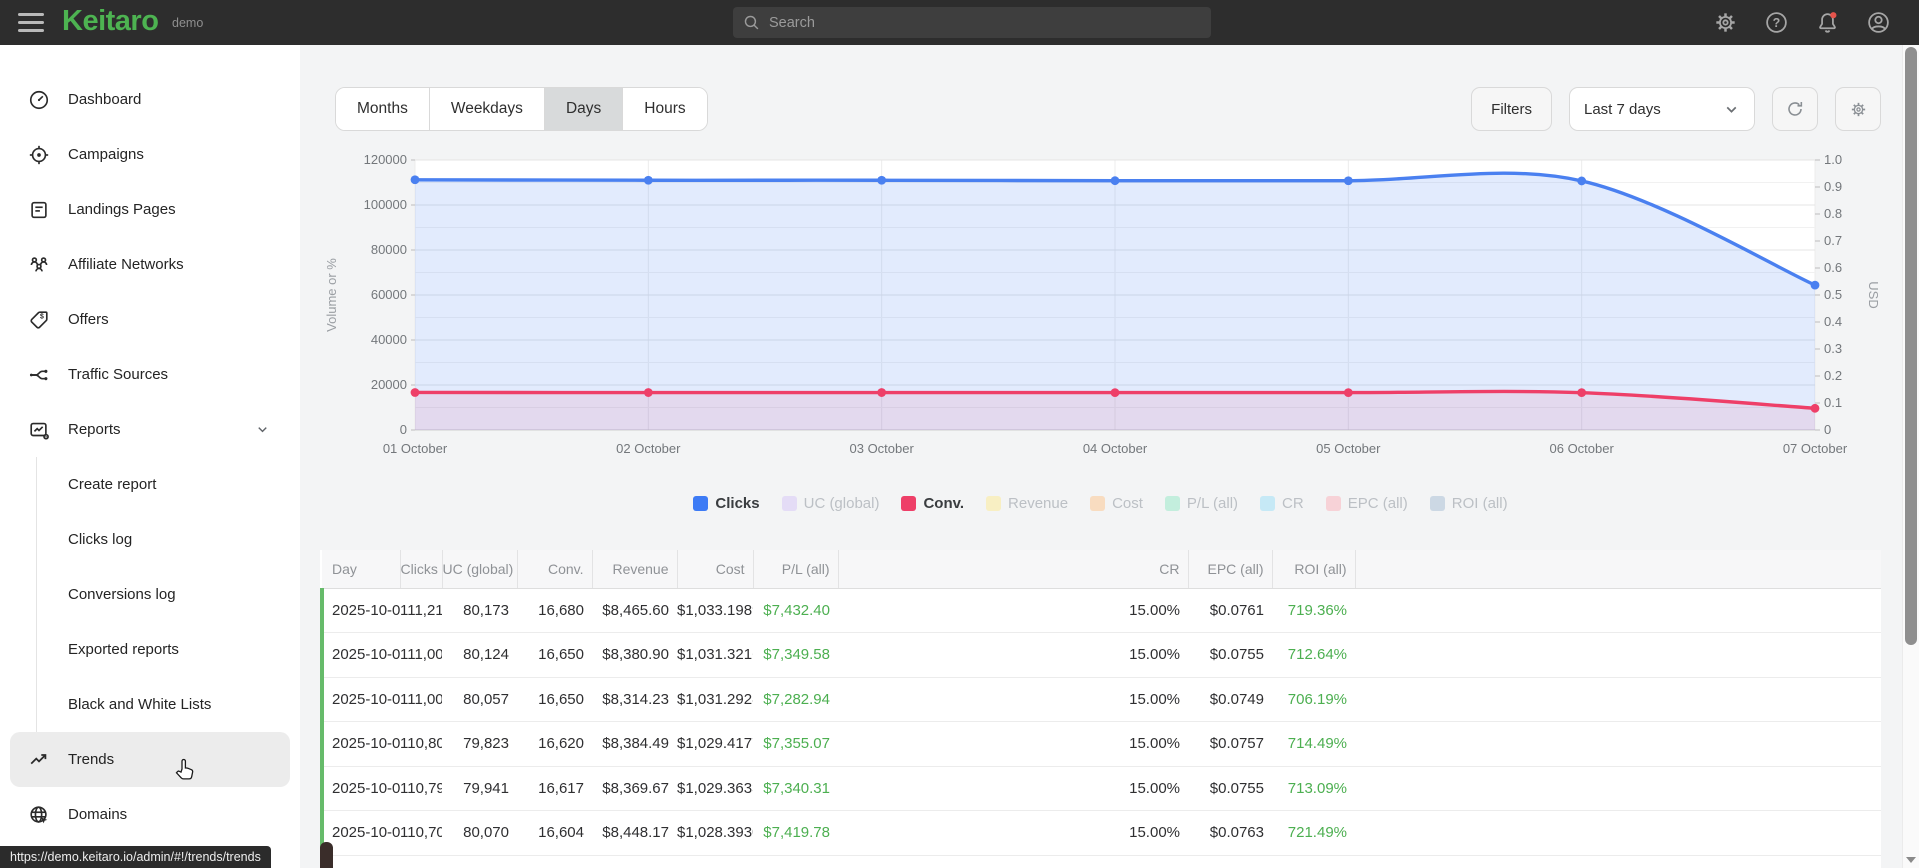 The width and height of the screenshot is (1919, 868). I want to click on legend-item: Cost, so click(1116, 503).